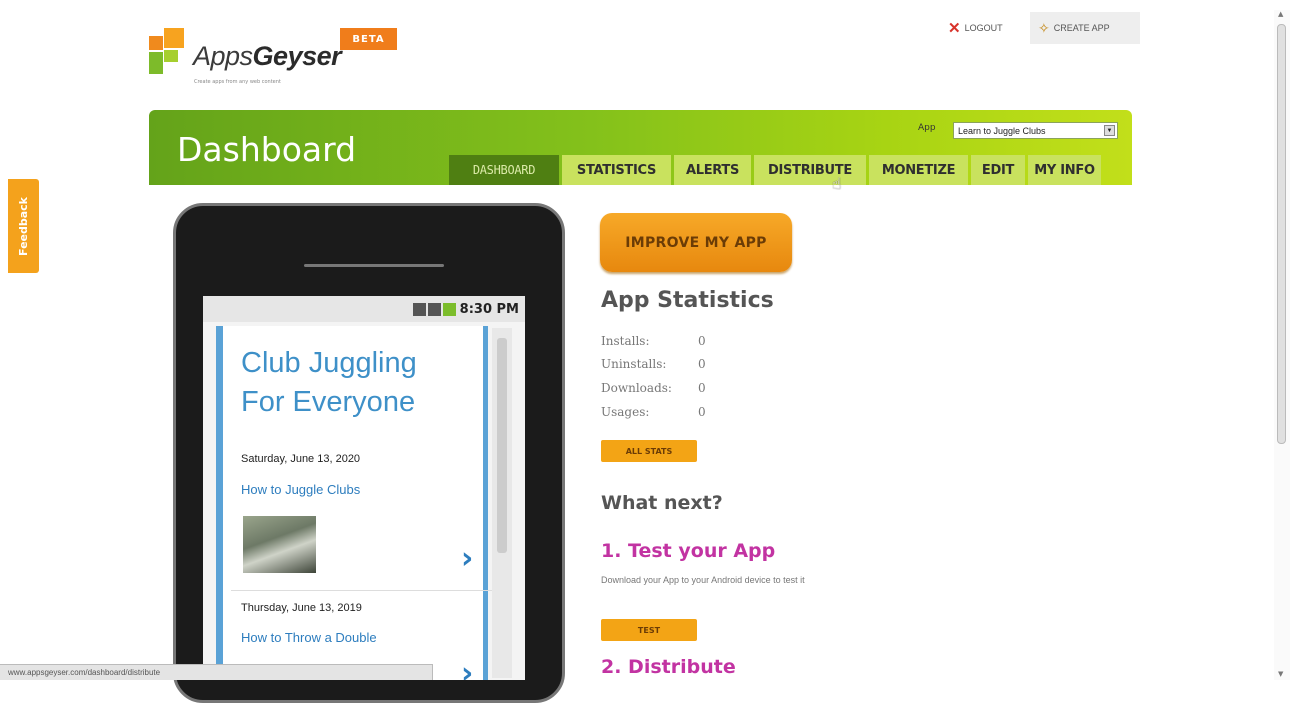  I want to click on step-test-heading: 1. Test your App, so click(688, 551).